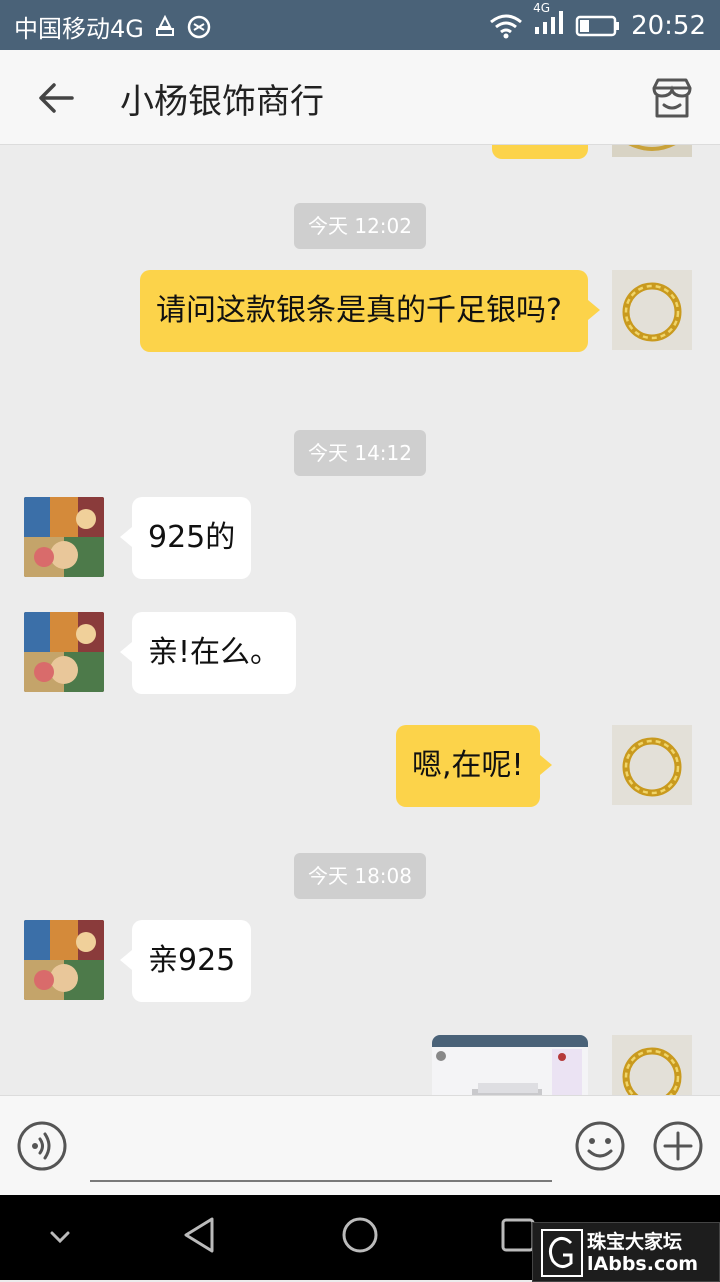 The image size is (720, 1282). I want to click on network-type-label: 4G, so click(541, 8).